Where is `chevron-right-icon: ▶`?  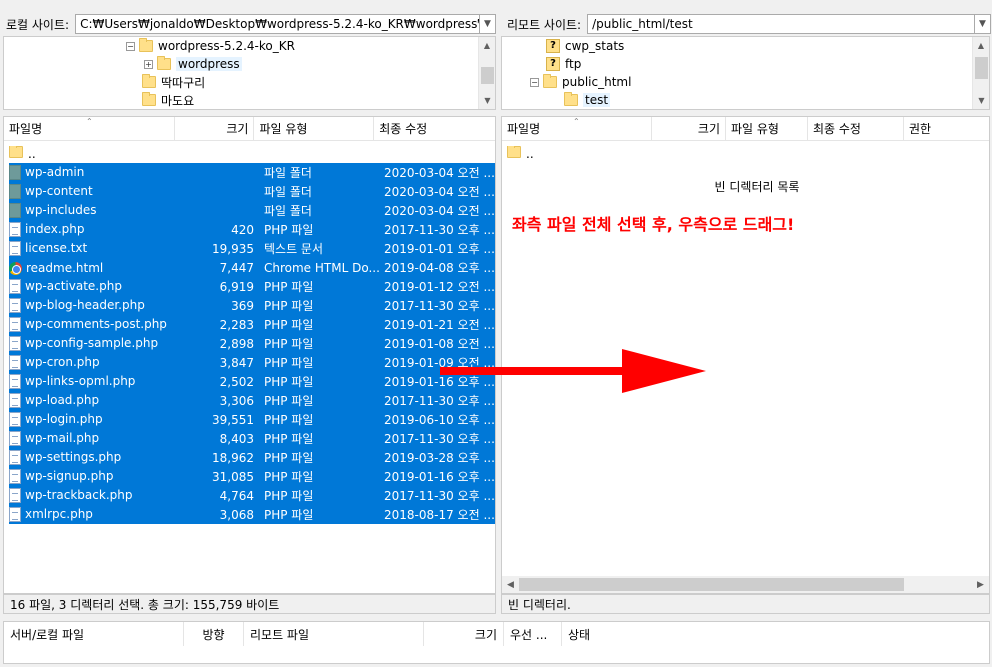 chevron-right-icon: ▶ is located at coordinates (980, 585).